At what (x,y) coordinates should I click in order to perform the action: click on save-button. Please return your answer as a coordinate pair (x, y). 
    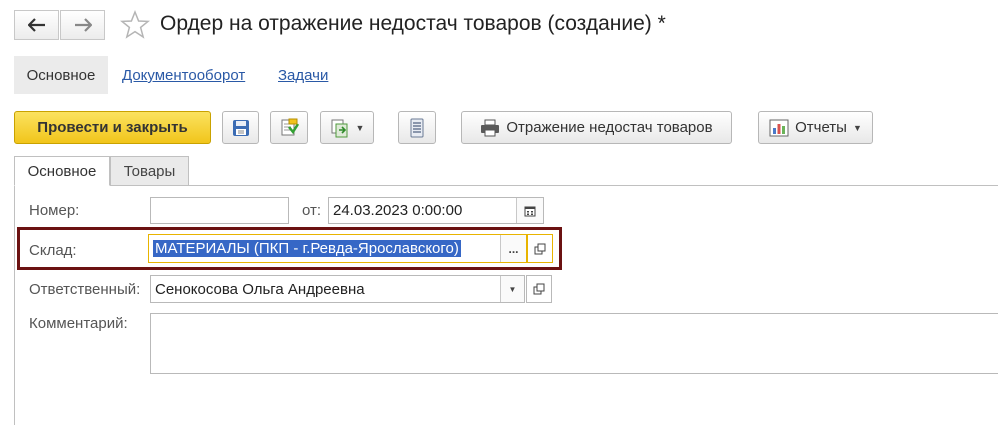
    Looking at the image, I should click on (240, 127).